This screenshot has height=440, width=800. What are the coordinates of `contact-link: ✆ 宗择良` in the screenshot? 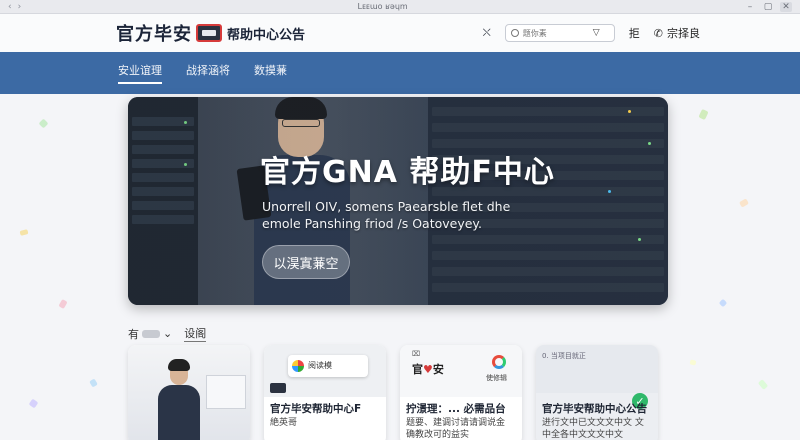 It's located at (677, 33).